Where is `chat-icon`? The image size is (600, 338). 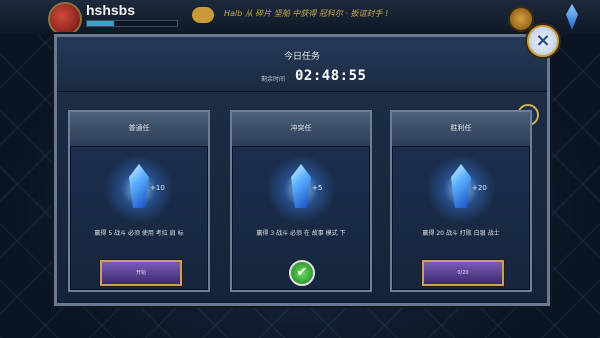
chat-icon is located at coordinates (203, 15).